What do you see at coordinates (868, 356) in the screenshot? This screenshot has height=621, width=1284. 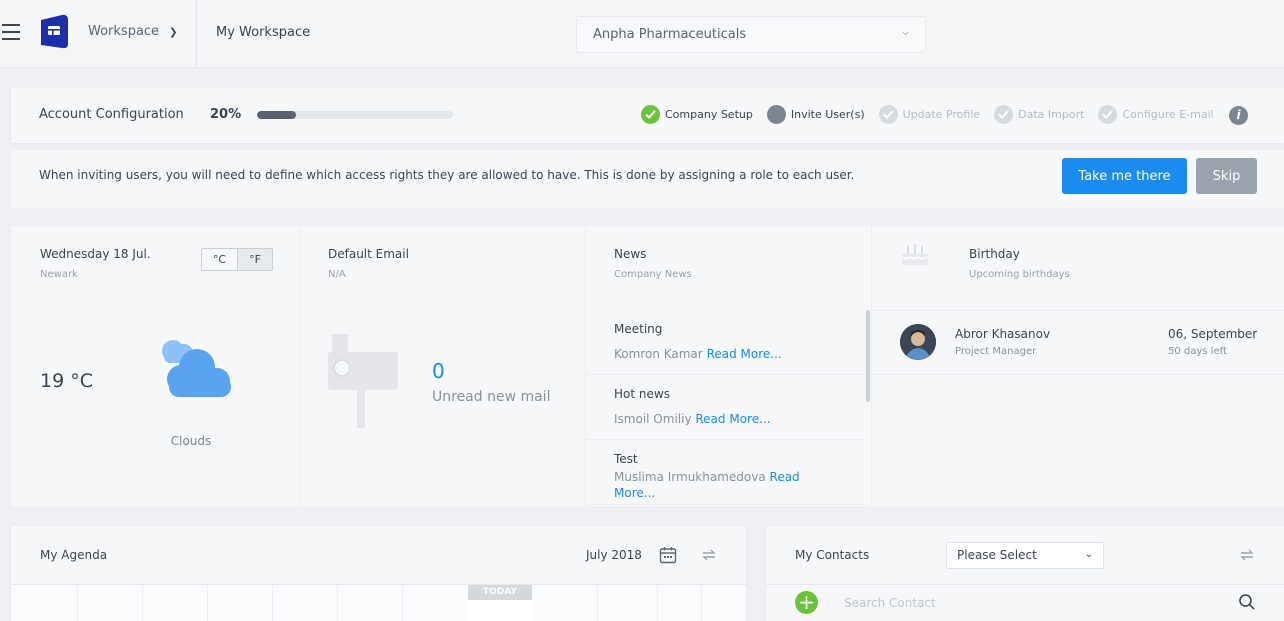 I see `news-scrollbar` at bounding box center [868, 356].